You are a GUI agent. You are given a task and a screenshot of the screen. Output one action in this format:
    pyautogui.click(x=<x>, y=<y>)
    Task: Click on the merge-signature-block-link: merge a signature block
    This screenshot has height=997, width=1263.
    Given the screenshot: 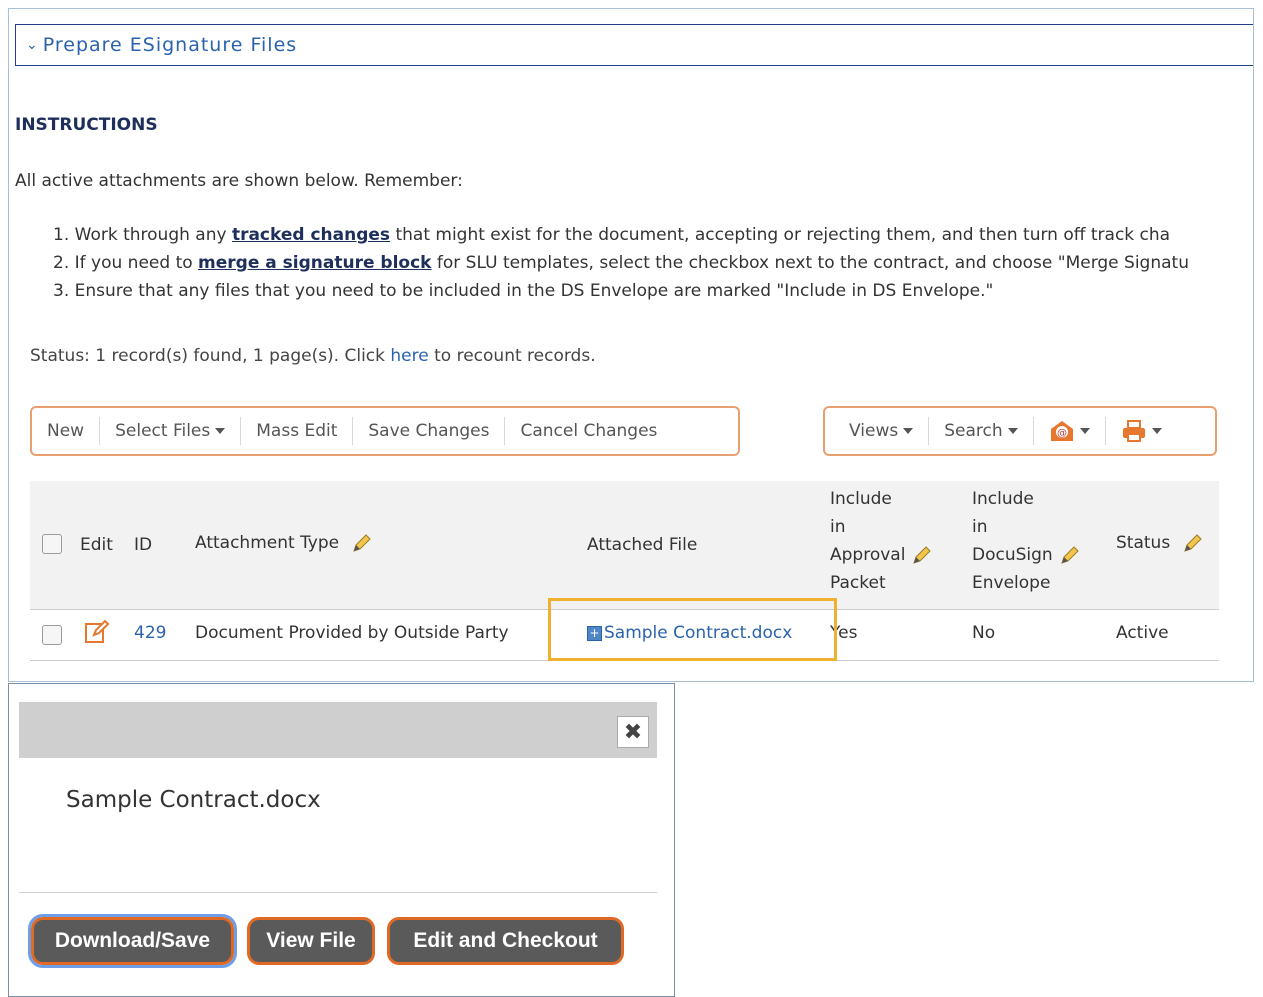 What is the action you would take?
    pyautogui.click(x=314, y=263)
    